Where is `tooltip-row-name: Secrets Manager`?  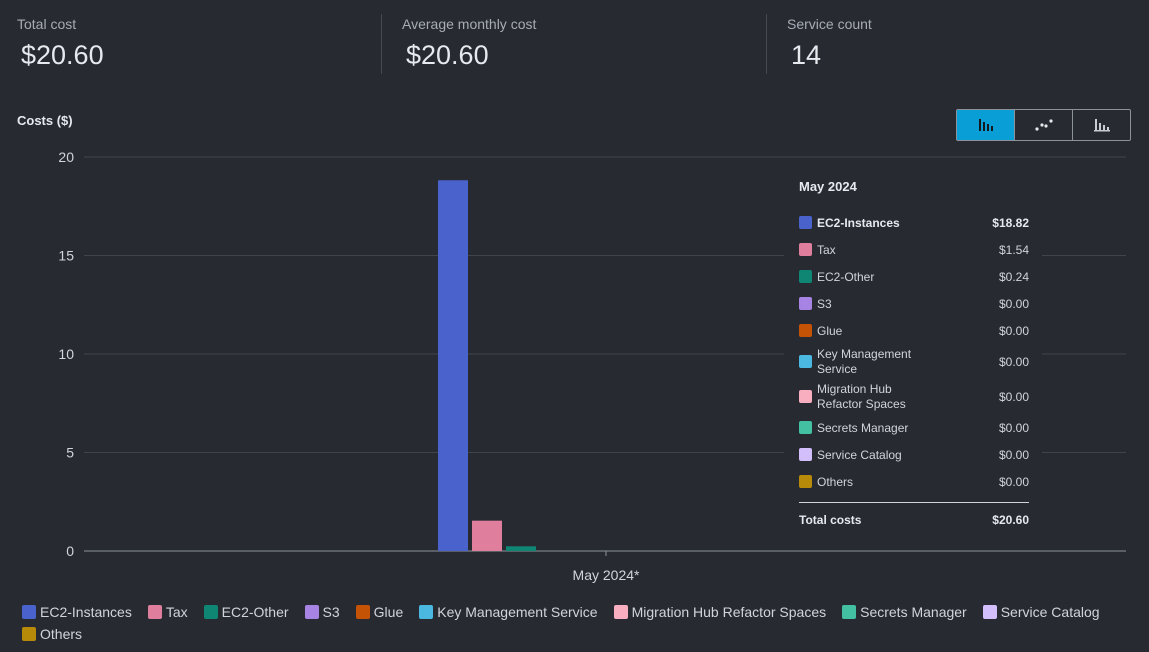 tooltip-row-name: Secrets Manager is located at coordinates (863, 428).